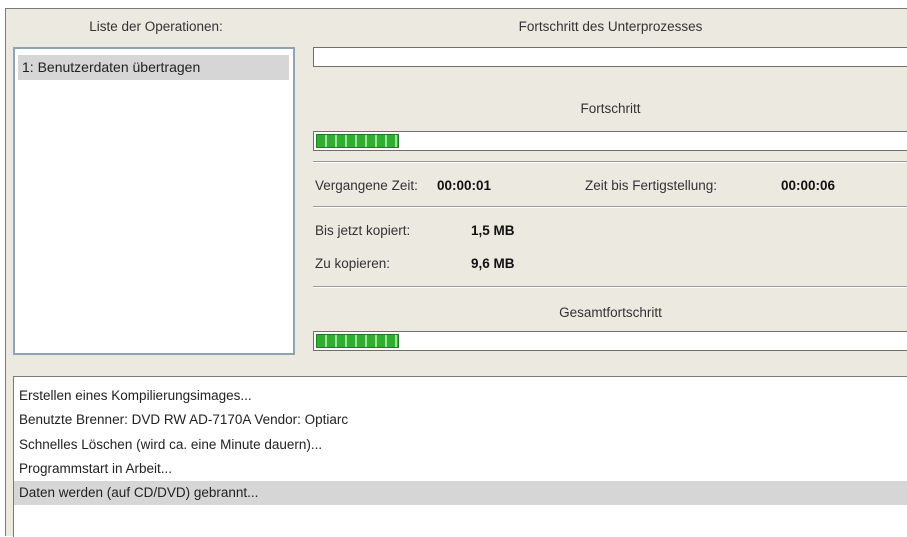 The image size is (907, 537). I want to click on copied-label: Bis jetzt kopiert:, so click(363, 230).